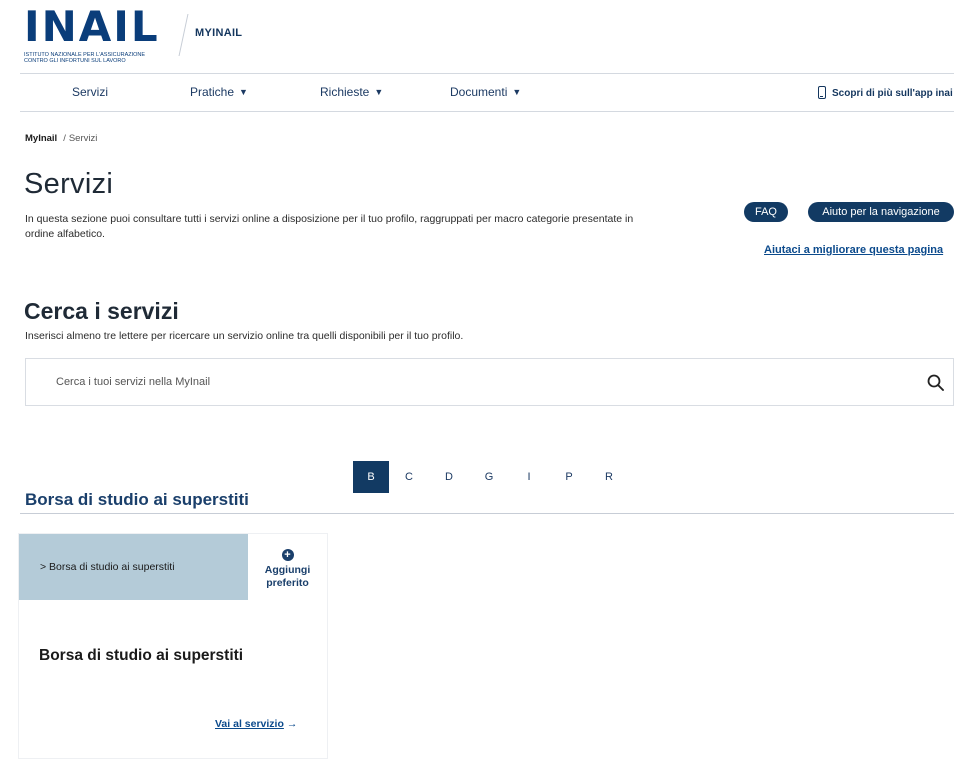 Image resolution: width=954 pixels, height=780 pixels. What do you see at coordinates (287, 583) in the screenshot?
I see `add-favorite-label-line-2: preferito` at bounding box center [287, 583].